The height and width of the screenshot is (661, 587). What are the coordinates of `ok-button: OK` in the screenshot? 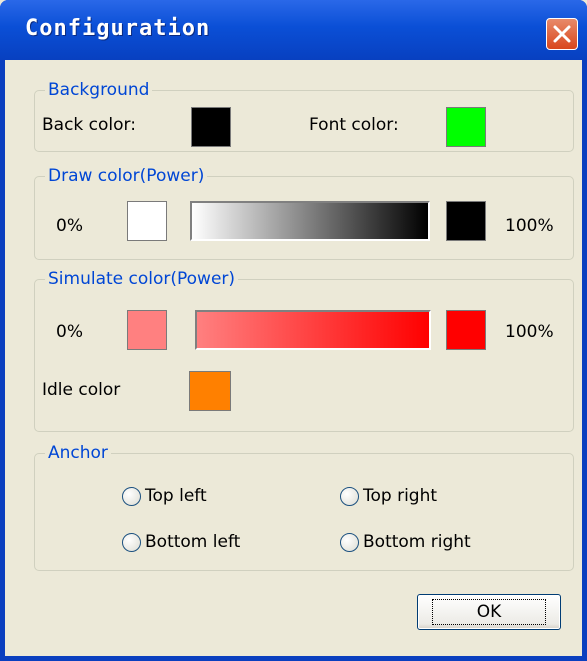 It's located at (489, 612).